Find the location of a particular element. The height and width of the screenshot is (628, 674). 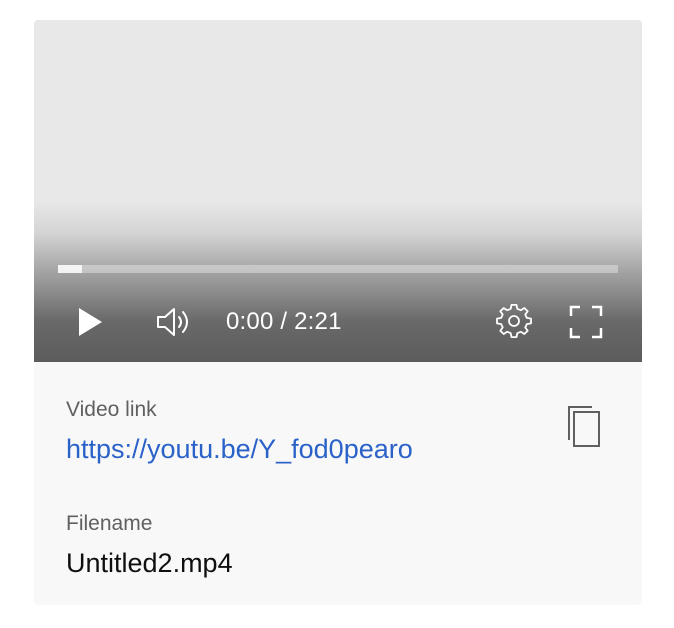

fullscreen-icon is located at coordinates (586, 322).